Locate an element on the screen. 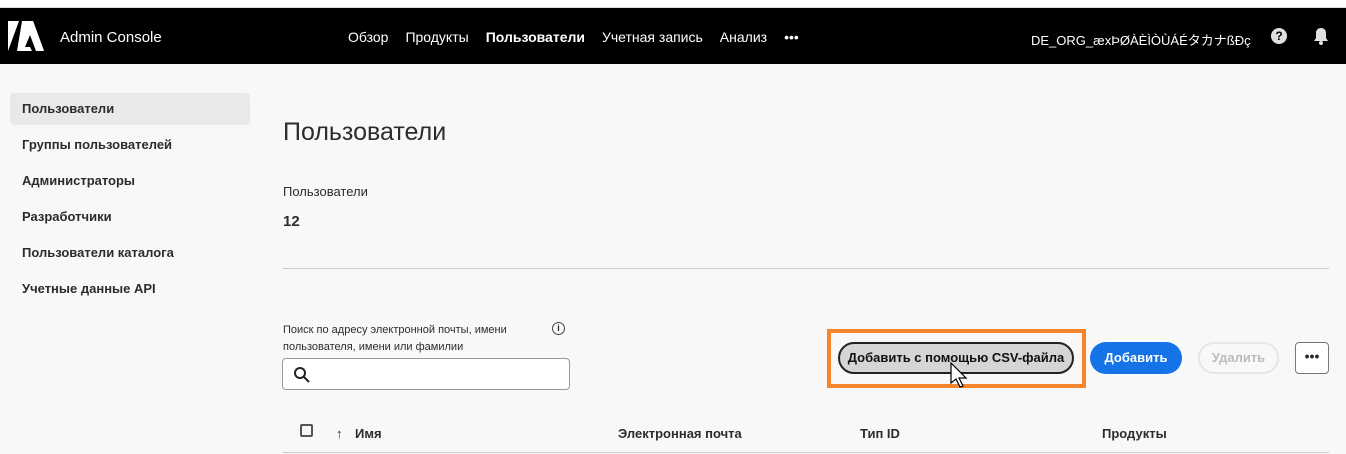  sidebar-item-directory-users: Пользователи каталога is located at coordinates (130, 253).